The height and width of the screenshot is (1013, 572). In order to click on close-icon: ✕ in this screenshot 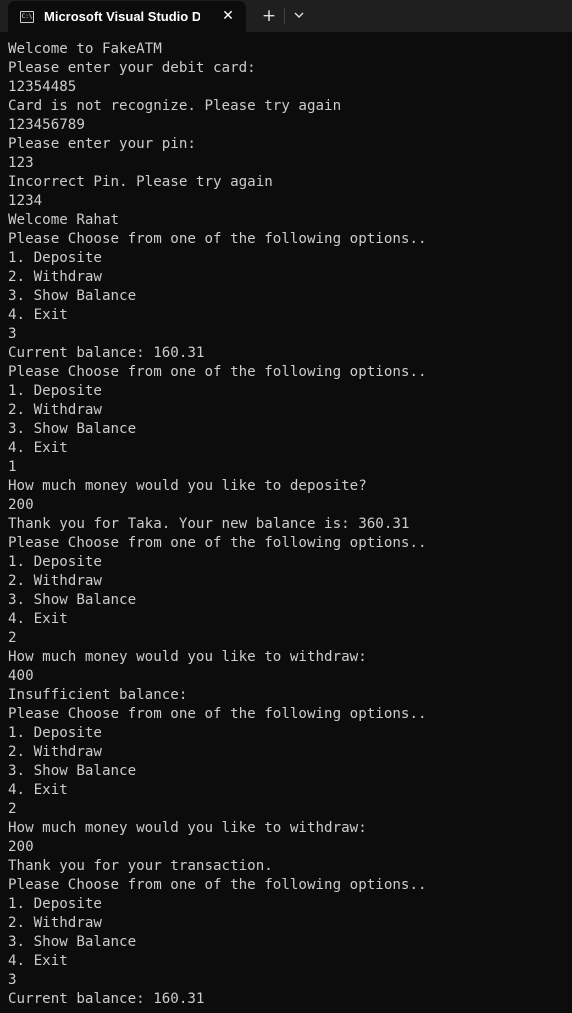, I will do `click(228, 16)`.